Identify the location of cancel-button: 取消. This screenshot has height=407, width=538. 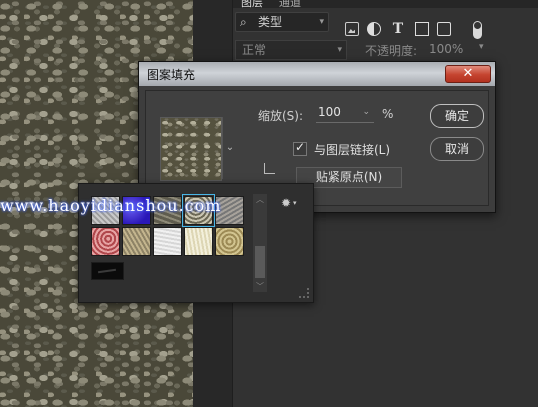
(457, 149).